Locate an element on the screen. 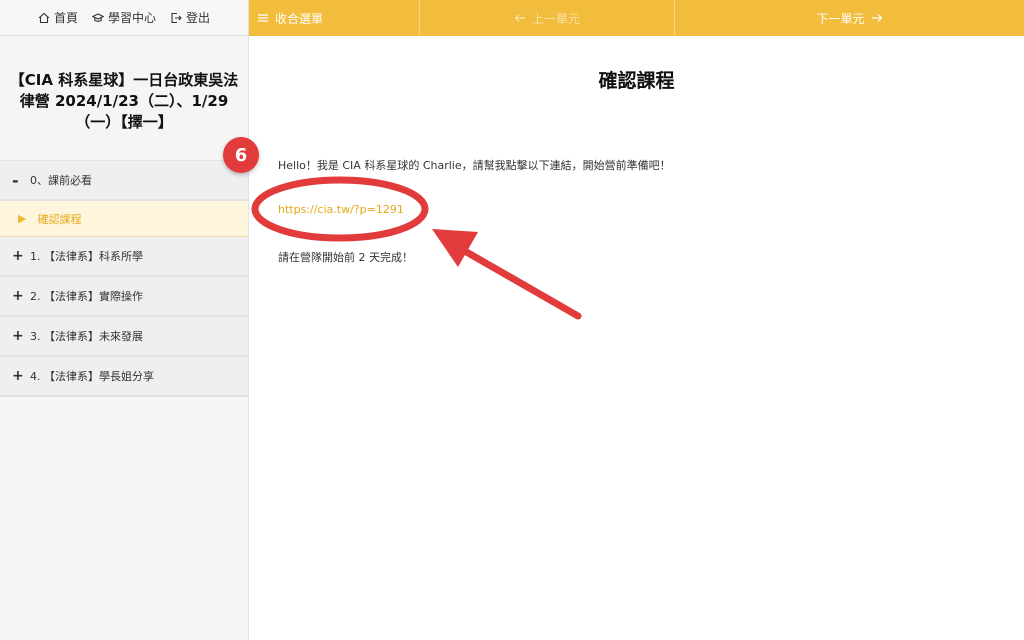  logout-icon is located at coordinates (176, 17).